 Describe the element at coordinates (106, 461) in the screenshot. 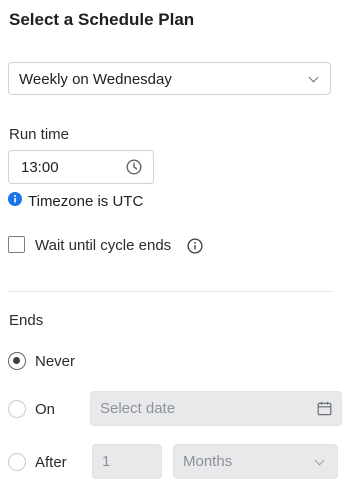

I see `after-count-value: 1` at that location.